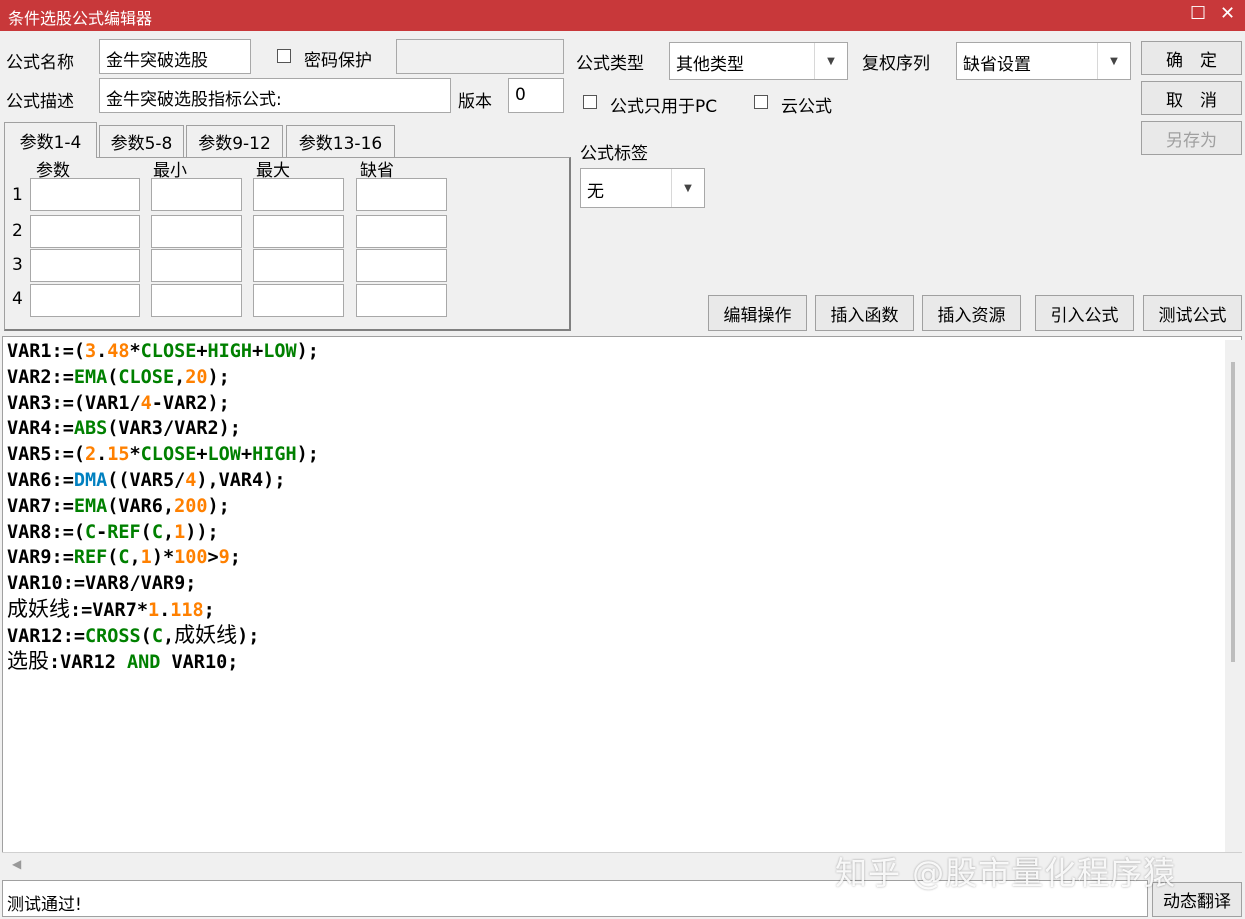 The image size is (1245, 919). I want to click on code-token: 15, so click(118, 455).